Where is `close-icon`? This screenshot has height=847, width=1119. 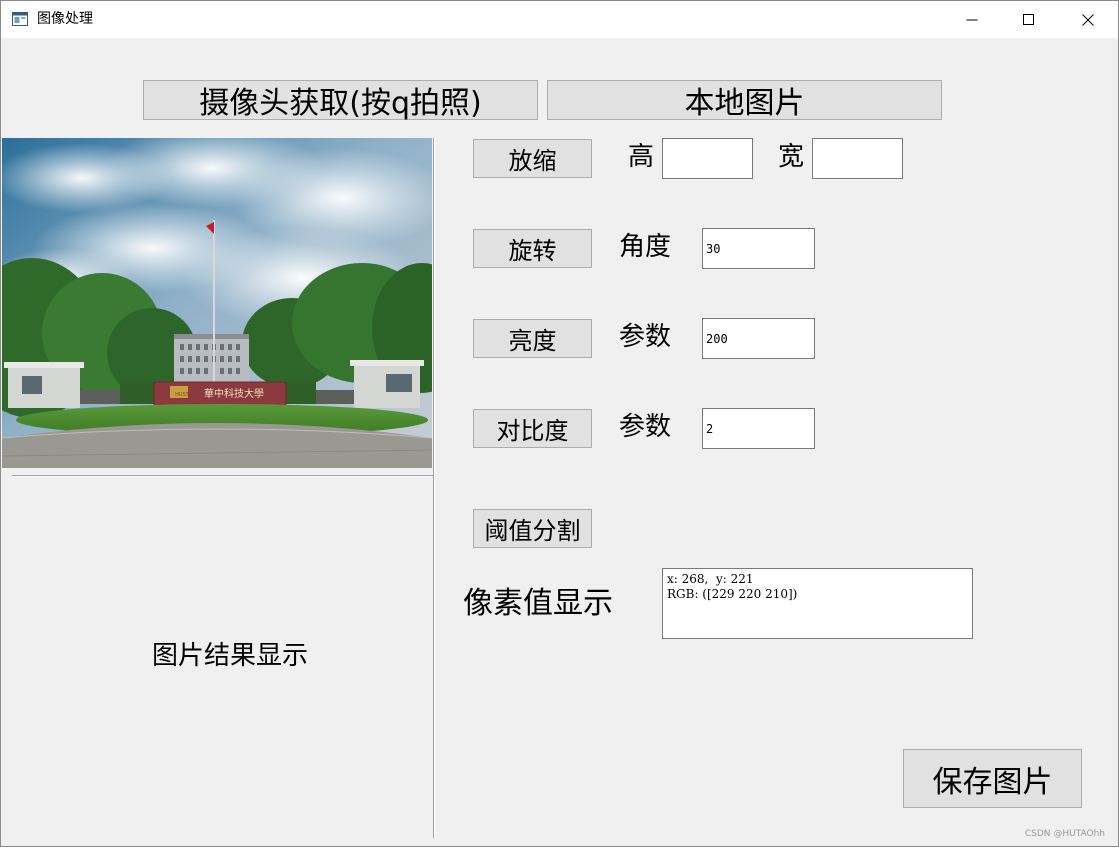 close-icon is located at coordinates (1088, 19).